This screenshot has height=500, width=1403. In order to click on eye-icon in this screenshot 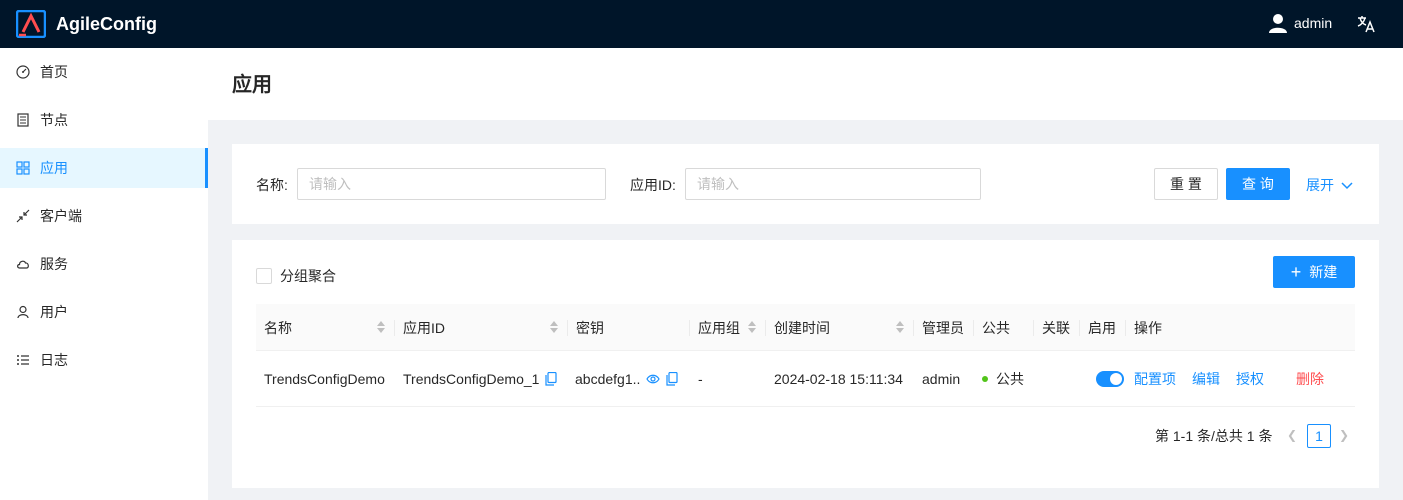, I will do `click(653, 379)`.